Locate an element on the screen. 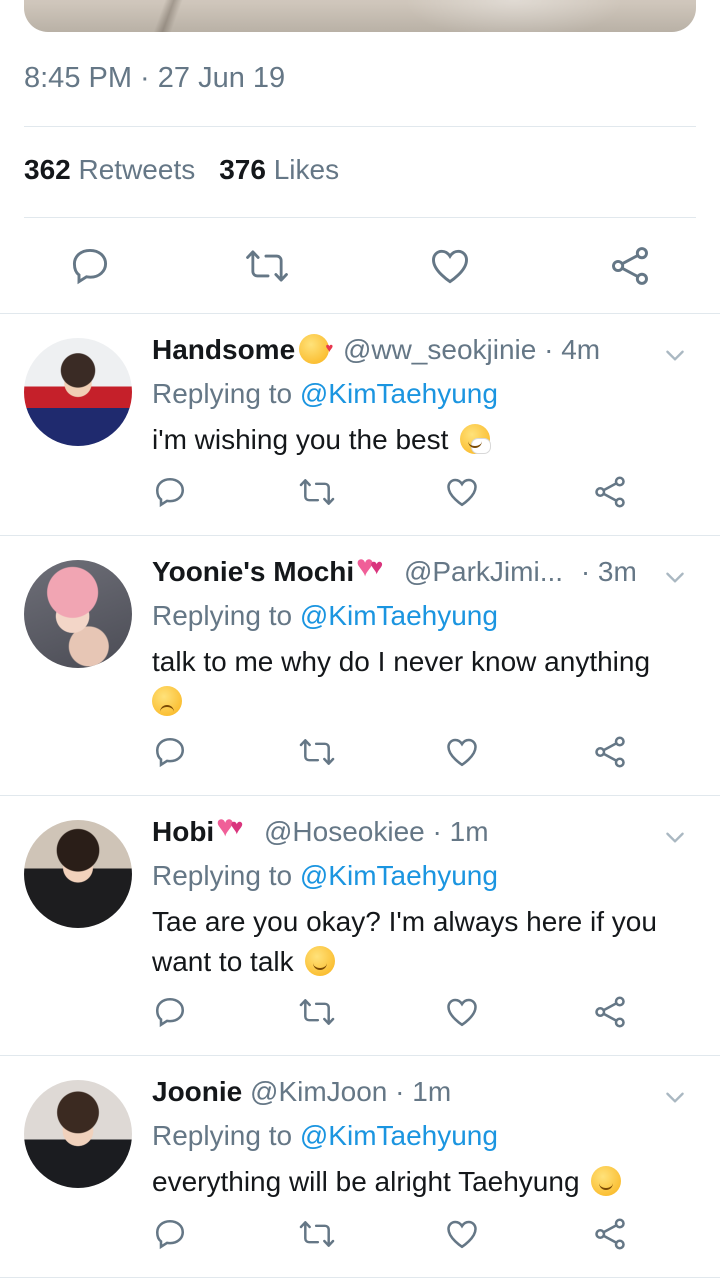 This screenshot has height=1281, width=720. display-name: Handsome is located at coordinates (223, 349).